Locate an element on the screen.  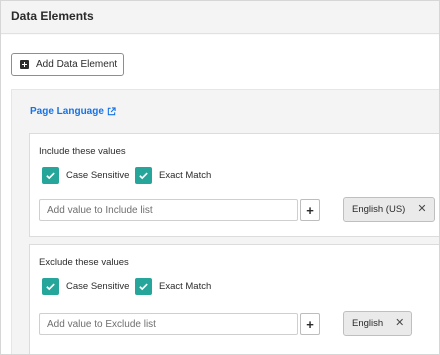
exclude-tag: English ✕ is located at coordinates (378, 323).